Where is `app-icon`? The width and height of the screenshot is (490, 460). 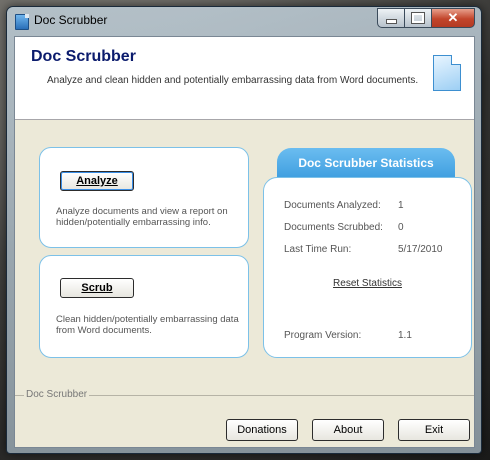 app-icon is located at coordinates (22, 22).